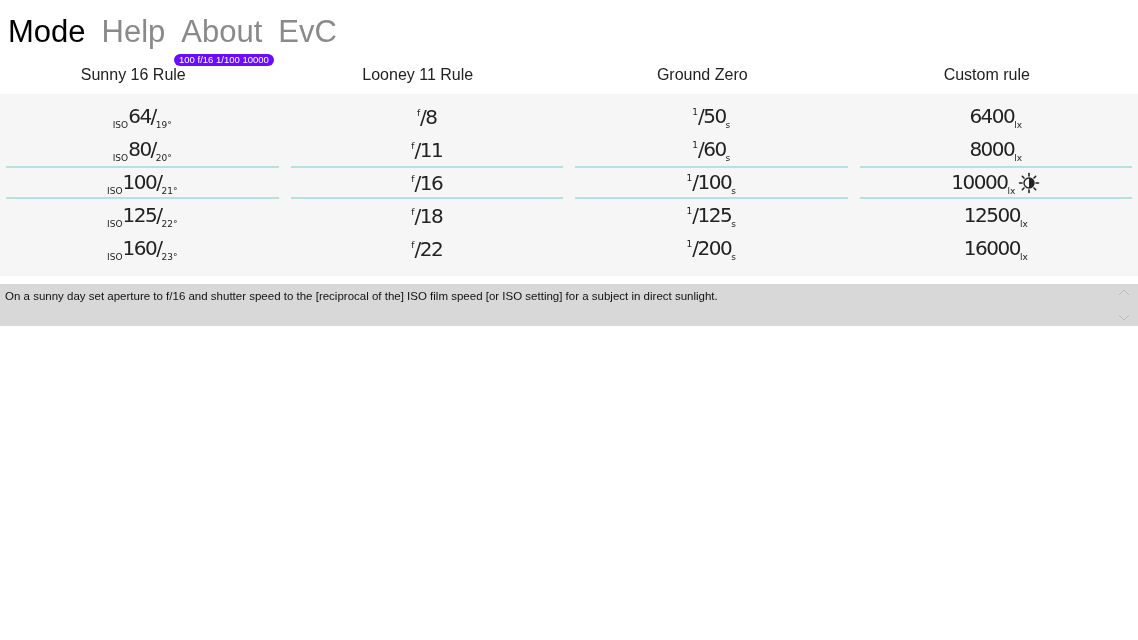 This screenshot has width=1138, height=640. Describe the element at coordinates (133, 75) in the screenshot. I see `column-title: Sunny 16 Rule` at that location.